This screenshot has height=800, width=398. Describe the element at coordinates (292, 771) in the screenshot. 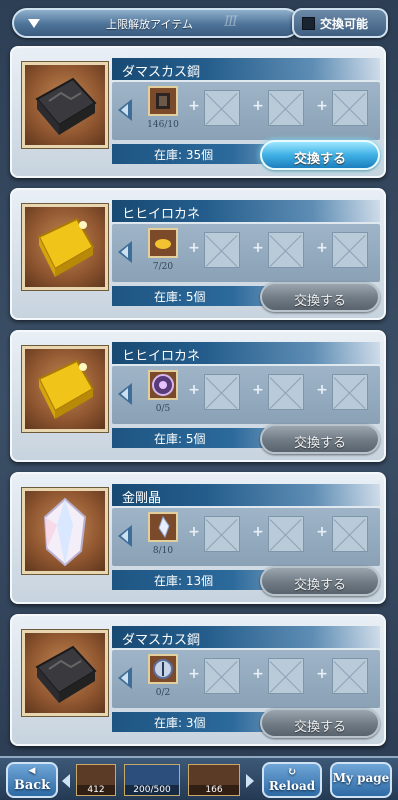

I see `reload-icon: ↻` at that location.